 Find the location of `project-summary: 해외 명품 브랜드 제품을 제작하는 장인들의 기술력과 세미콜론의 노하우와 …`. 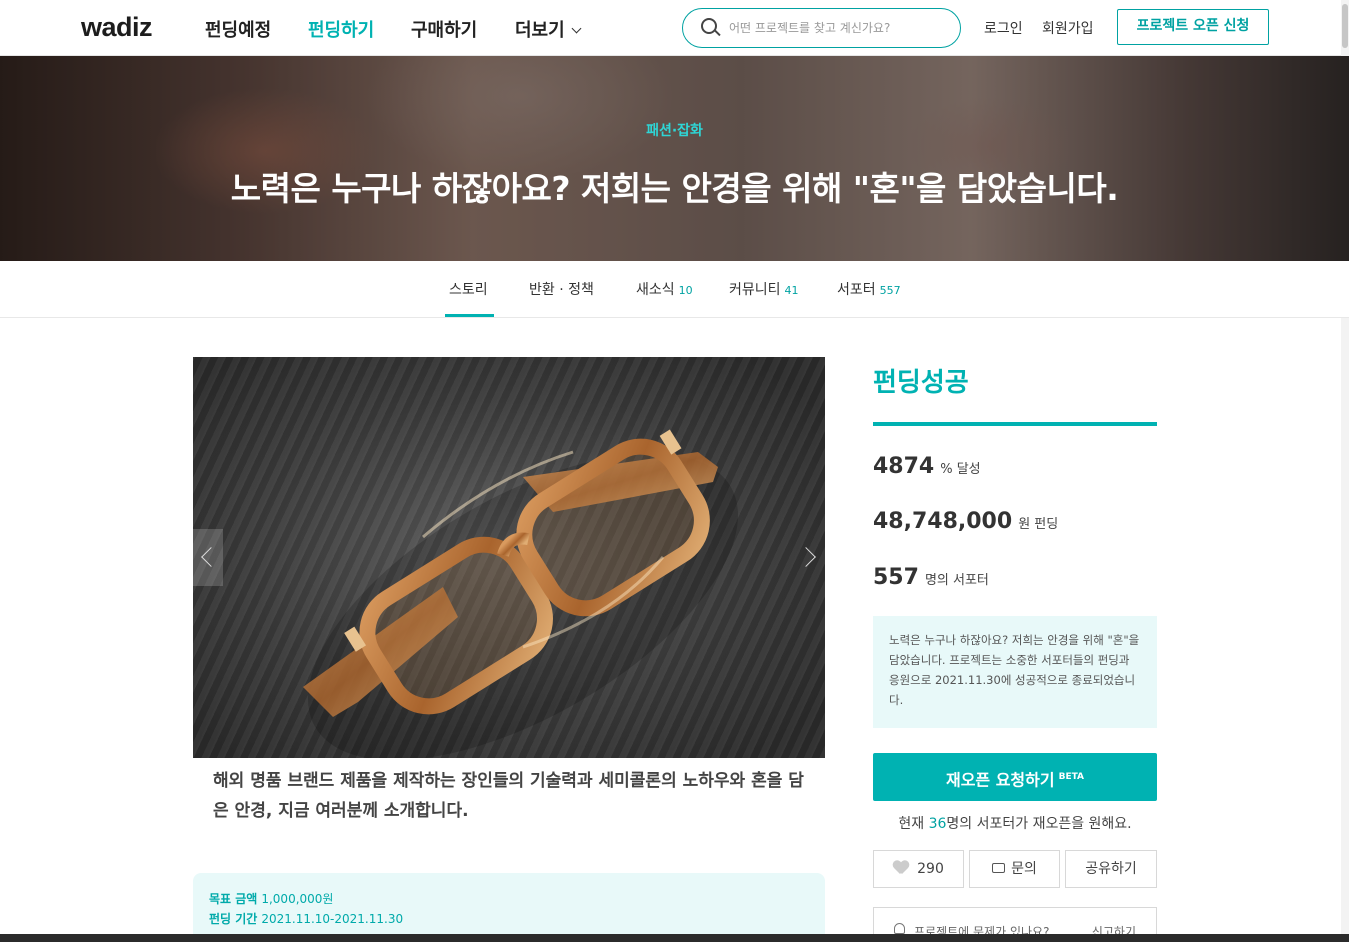

project-summary: 해외 명품 브랜드 제품을 제작하는 장인들의 기술력과 세미콜론의 노하우와 … is located at coordinates (508, 796).